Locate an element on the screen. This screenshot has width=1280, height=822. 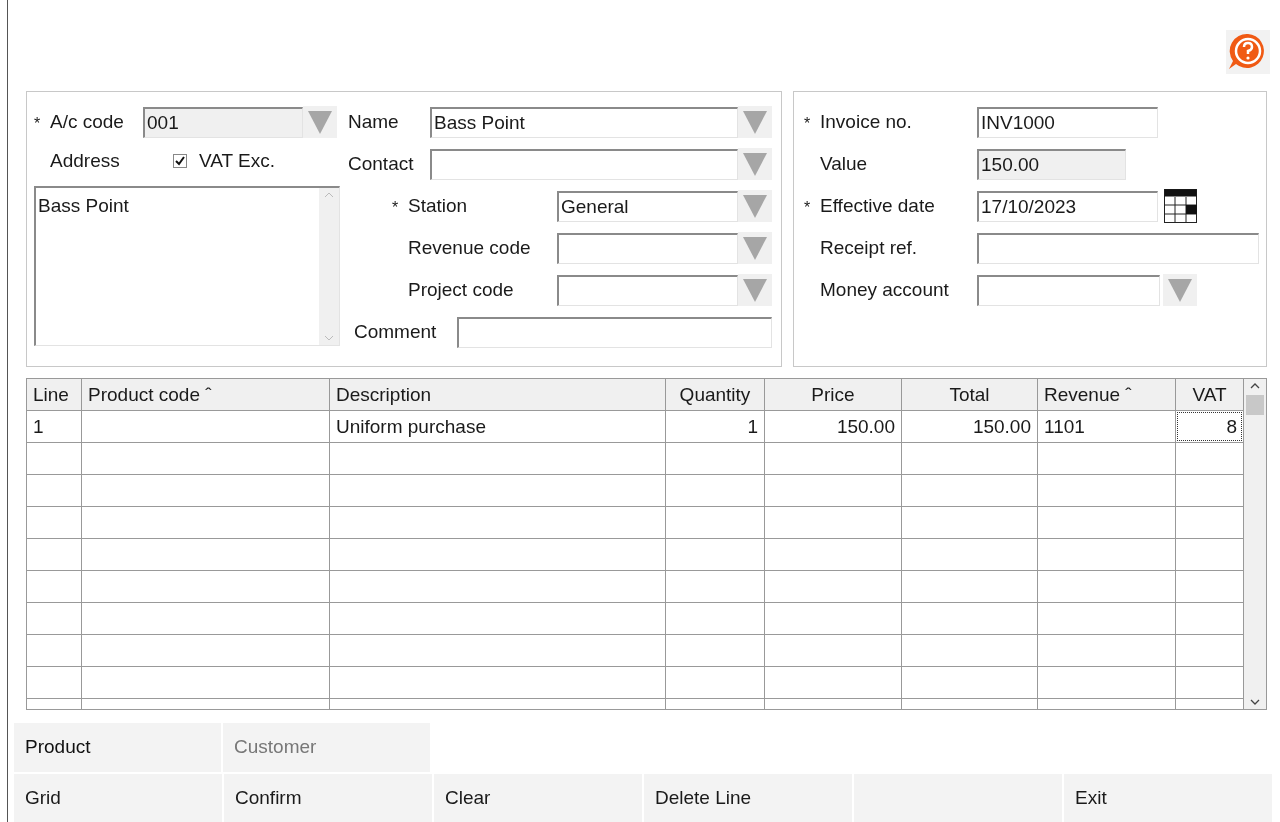
input-field: 001 is located at coordinates (223, 122).